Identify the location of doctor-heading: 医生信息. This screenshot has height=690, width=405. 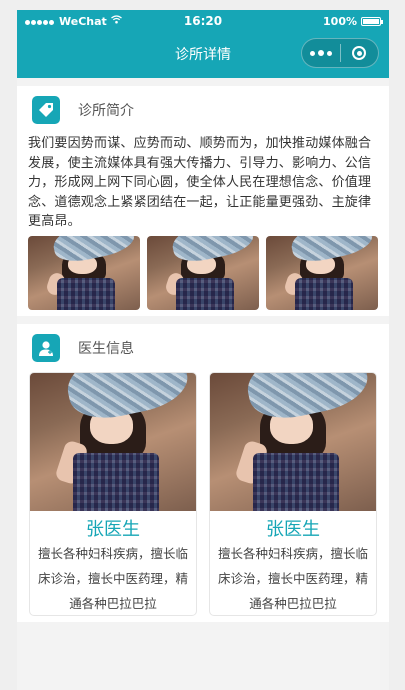
(106, 348).